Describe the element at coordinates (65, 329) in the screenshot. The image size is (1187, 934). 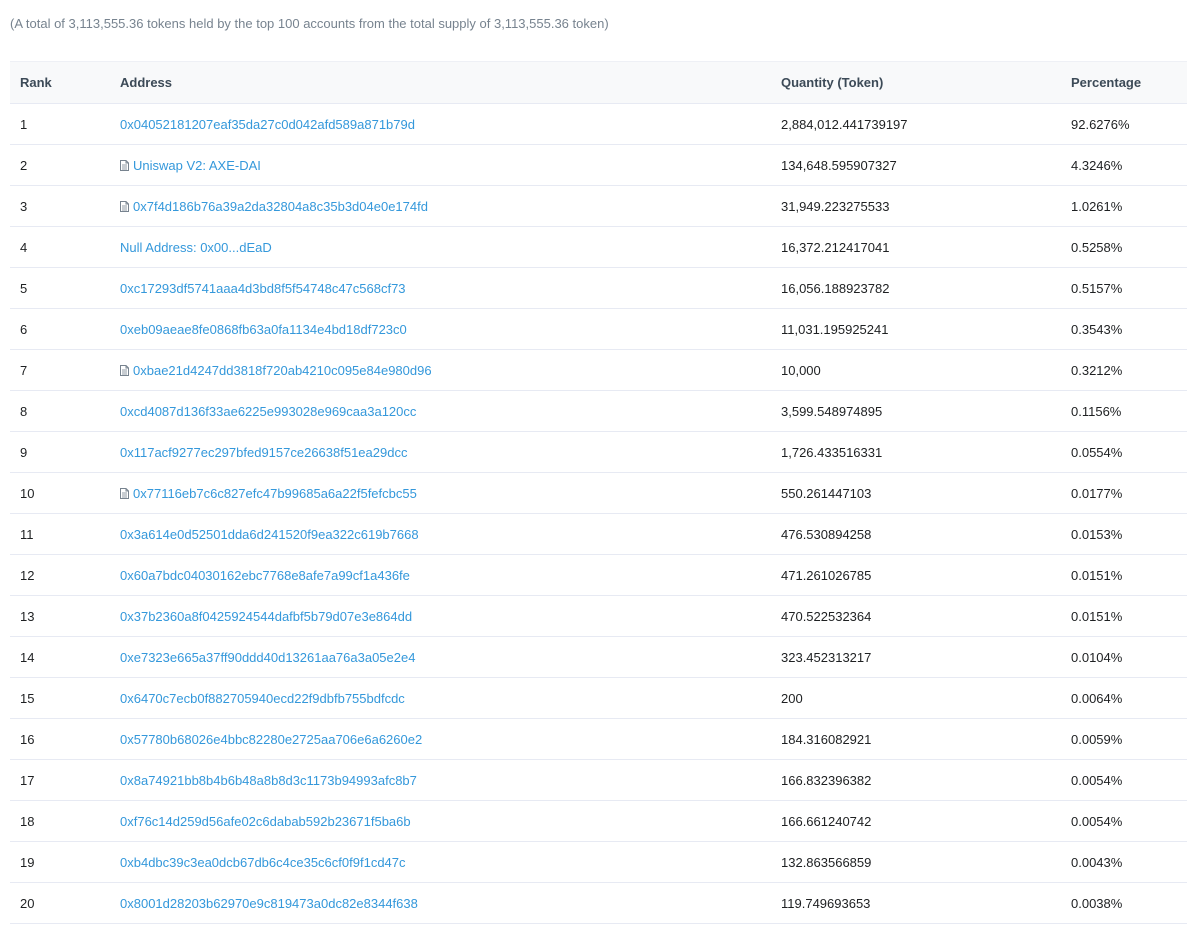
I see `rank-cell: 6` at that location.